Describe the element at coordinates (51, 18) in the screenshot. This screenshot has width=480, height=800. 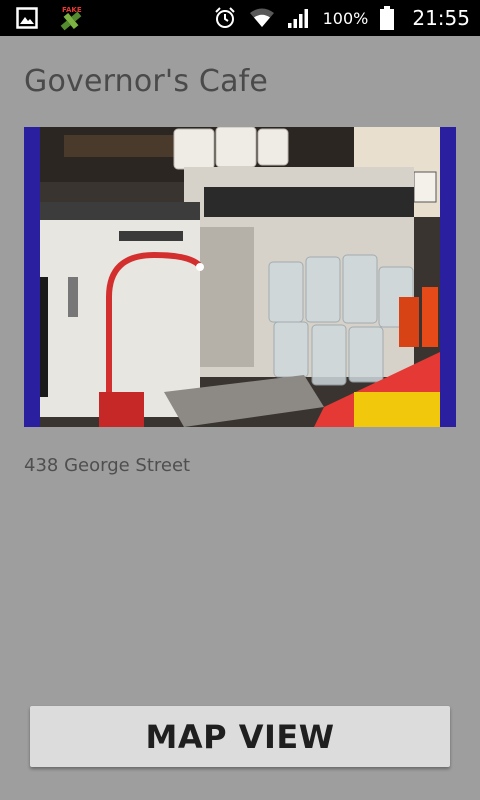
I see `status-bar-left: FAKE` at that location.